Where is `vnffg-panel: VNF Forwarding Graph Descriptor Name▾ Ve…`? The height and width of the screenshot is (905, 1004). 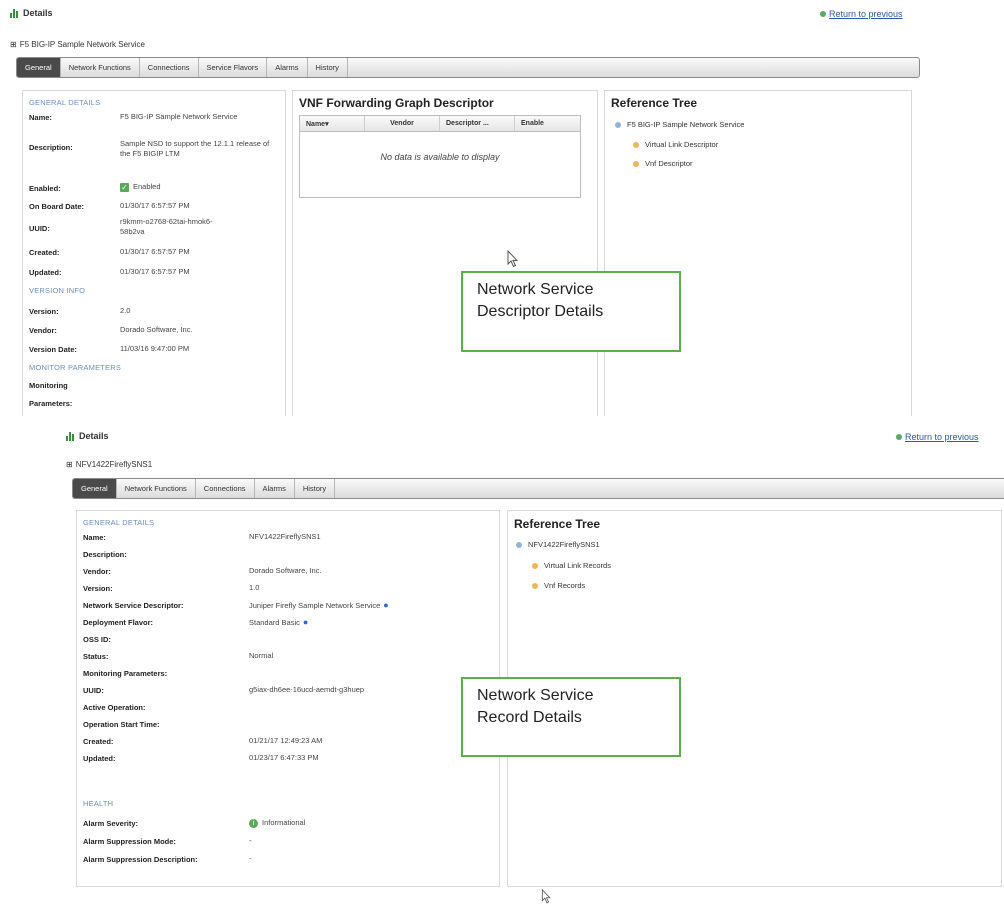 vnffg-panel: VNF Forwarding Graph Descriptor Name▾ Ve… is located at coordinates (445, 253).